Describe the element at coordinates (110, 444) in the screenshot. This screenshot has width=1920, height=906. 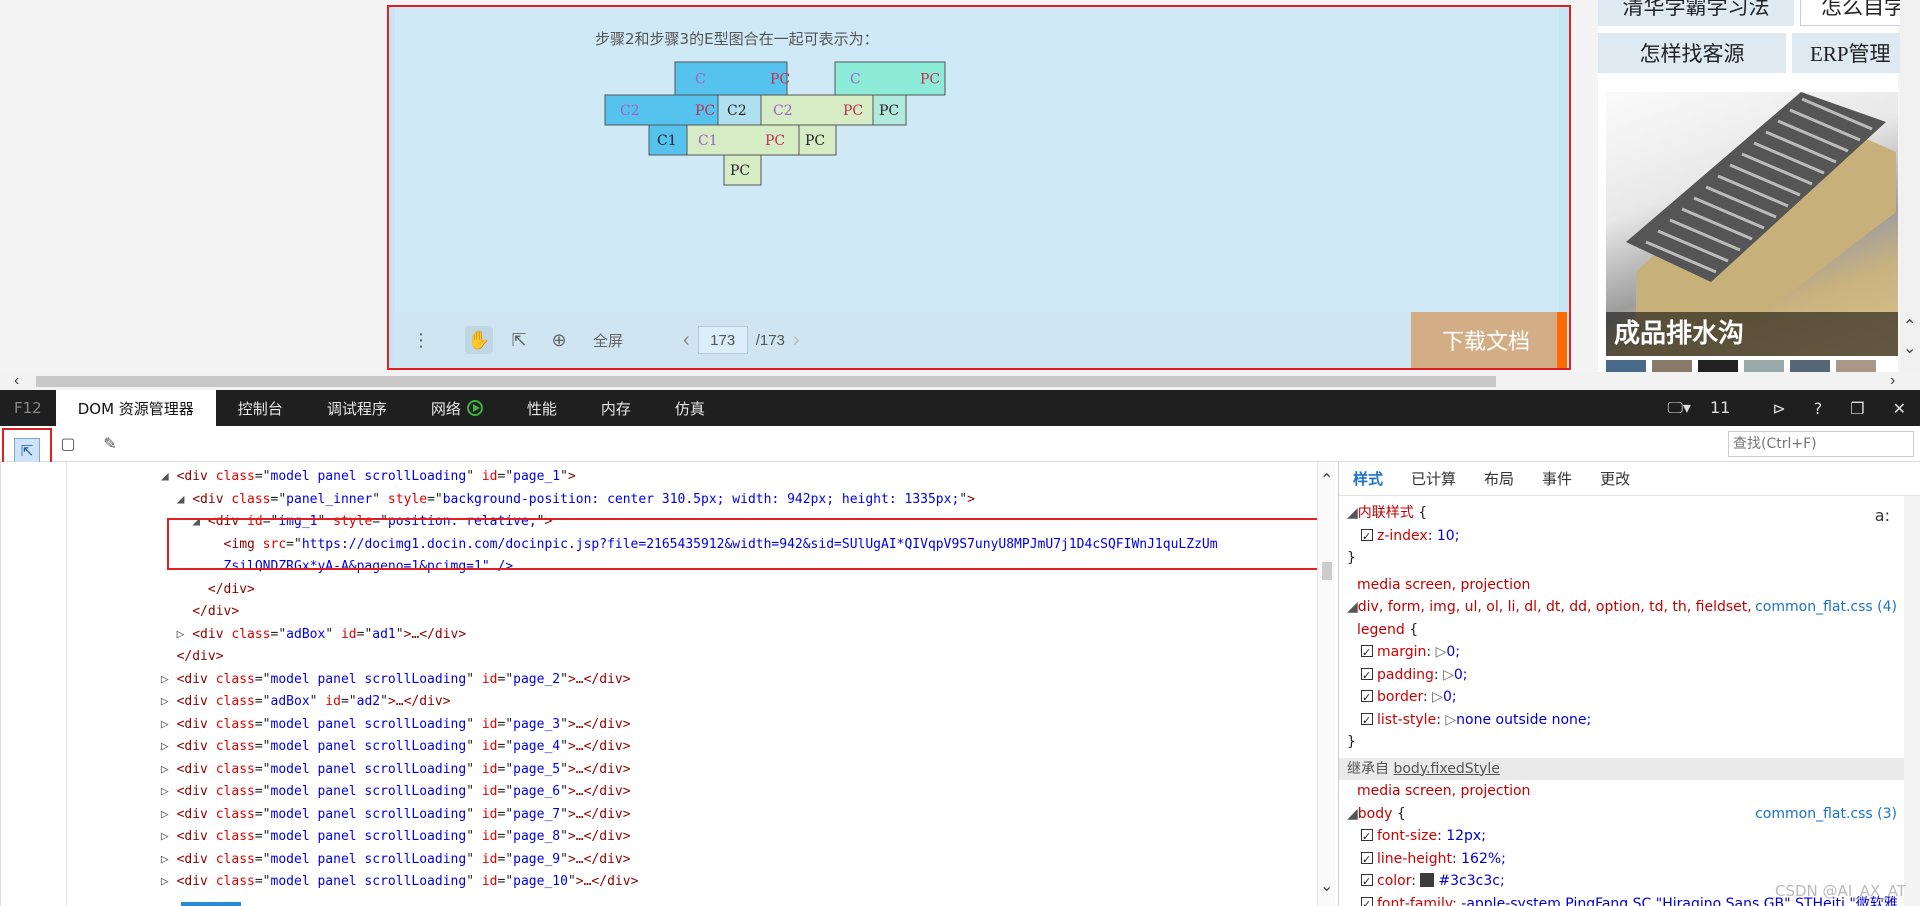
I see `color-picker-icon: ✎` at that location.